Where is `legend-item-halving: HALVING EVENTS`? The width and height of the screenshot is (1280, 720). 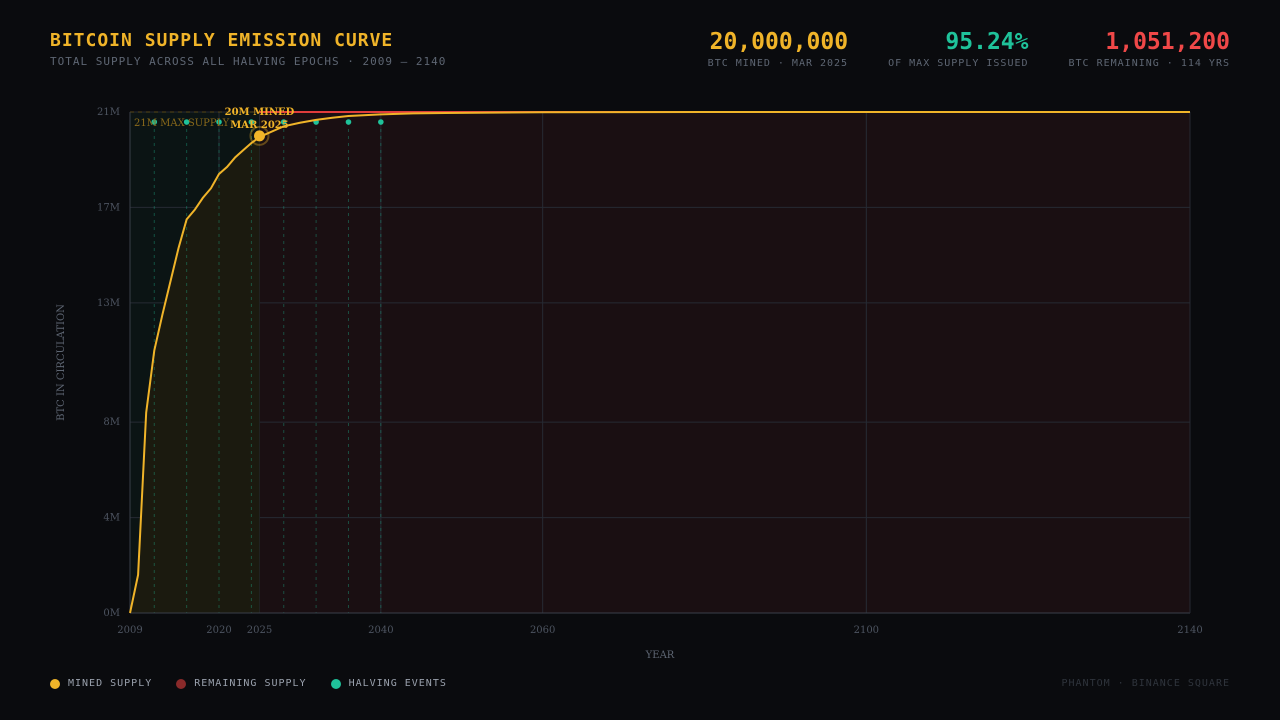 legend-item-halving: HALVING EVENTS is located at coordinates (388, 683).